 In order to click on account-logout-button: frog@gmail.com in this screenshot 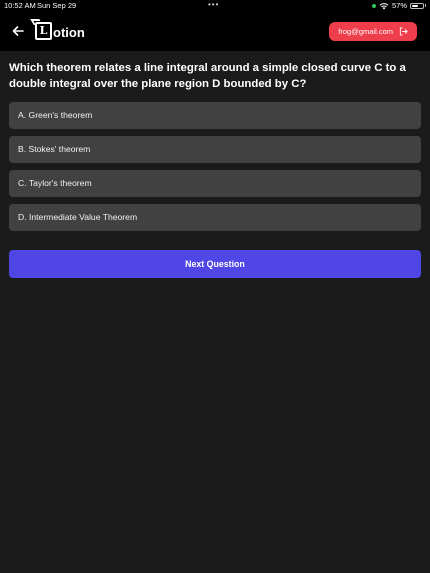, I will do `click(373, 31)`.